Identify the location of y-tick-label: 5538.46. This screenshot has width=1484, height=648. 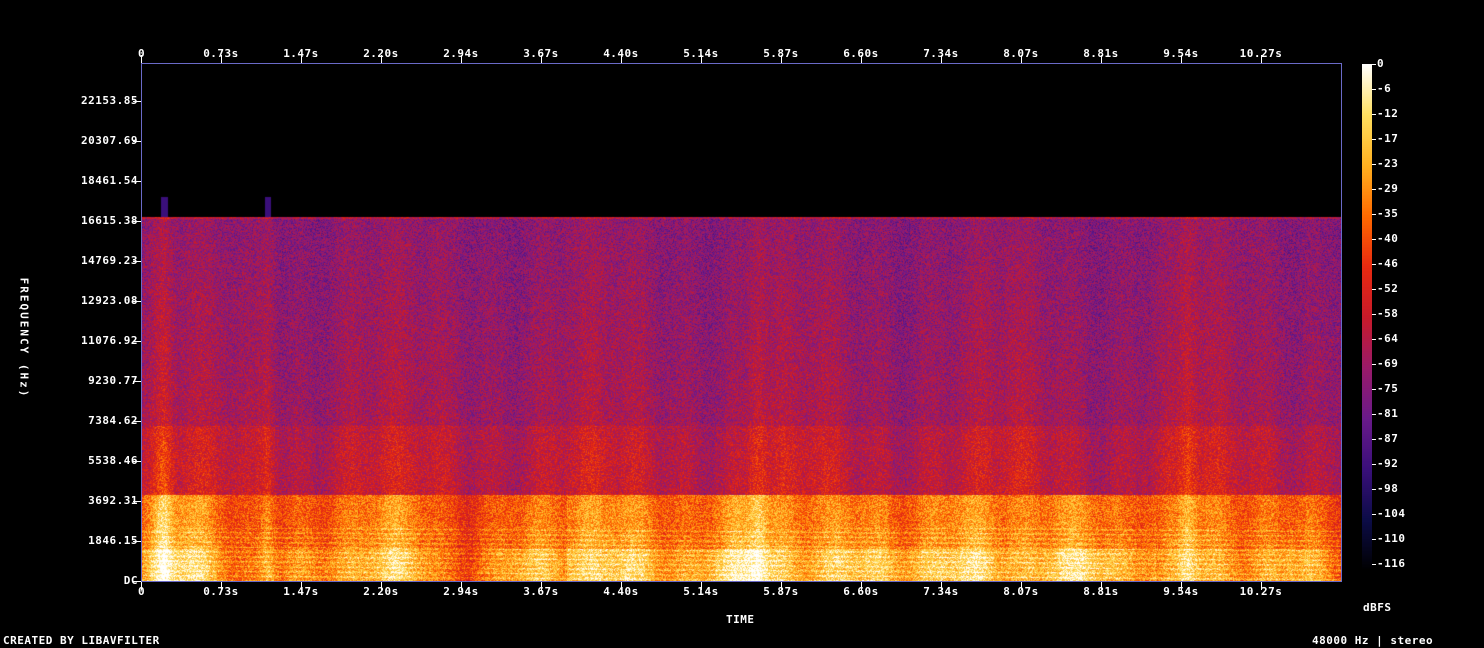
(113, 460).